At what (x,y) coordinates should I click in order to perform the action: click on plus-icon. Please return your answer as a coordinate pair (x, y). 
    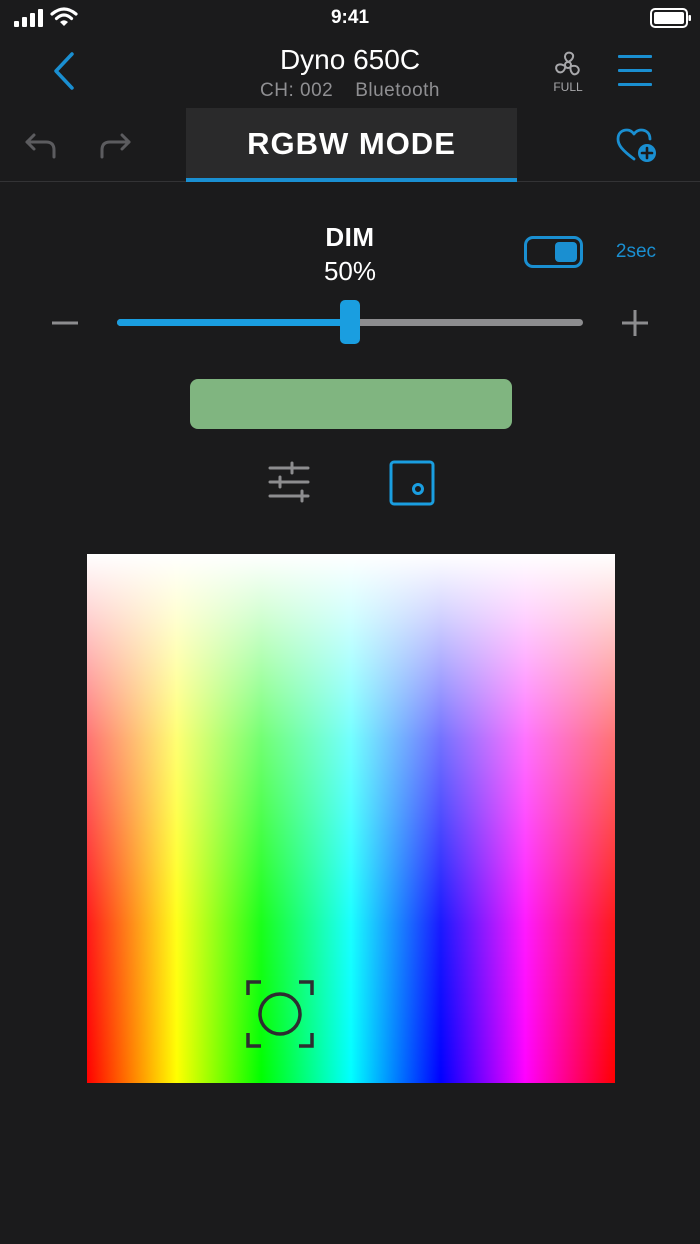
    Looking at the image, I should click on (635, 323).